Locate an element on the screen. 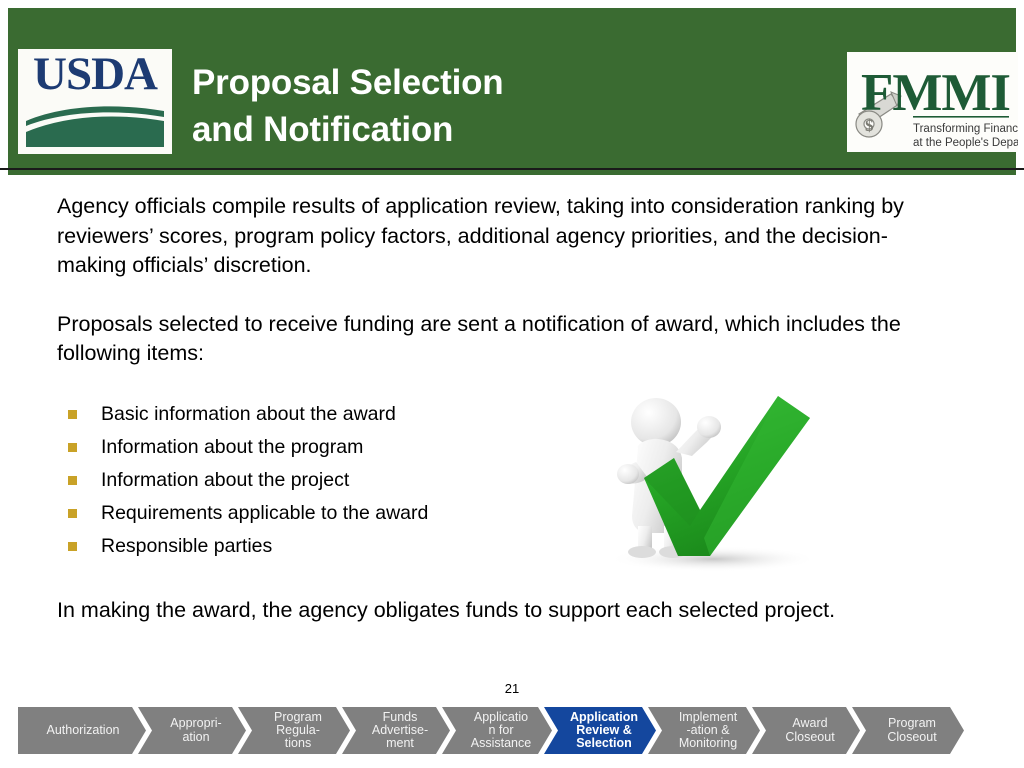  process-step-authorization: Authorization is located at coordinates (82, 730).